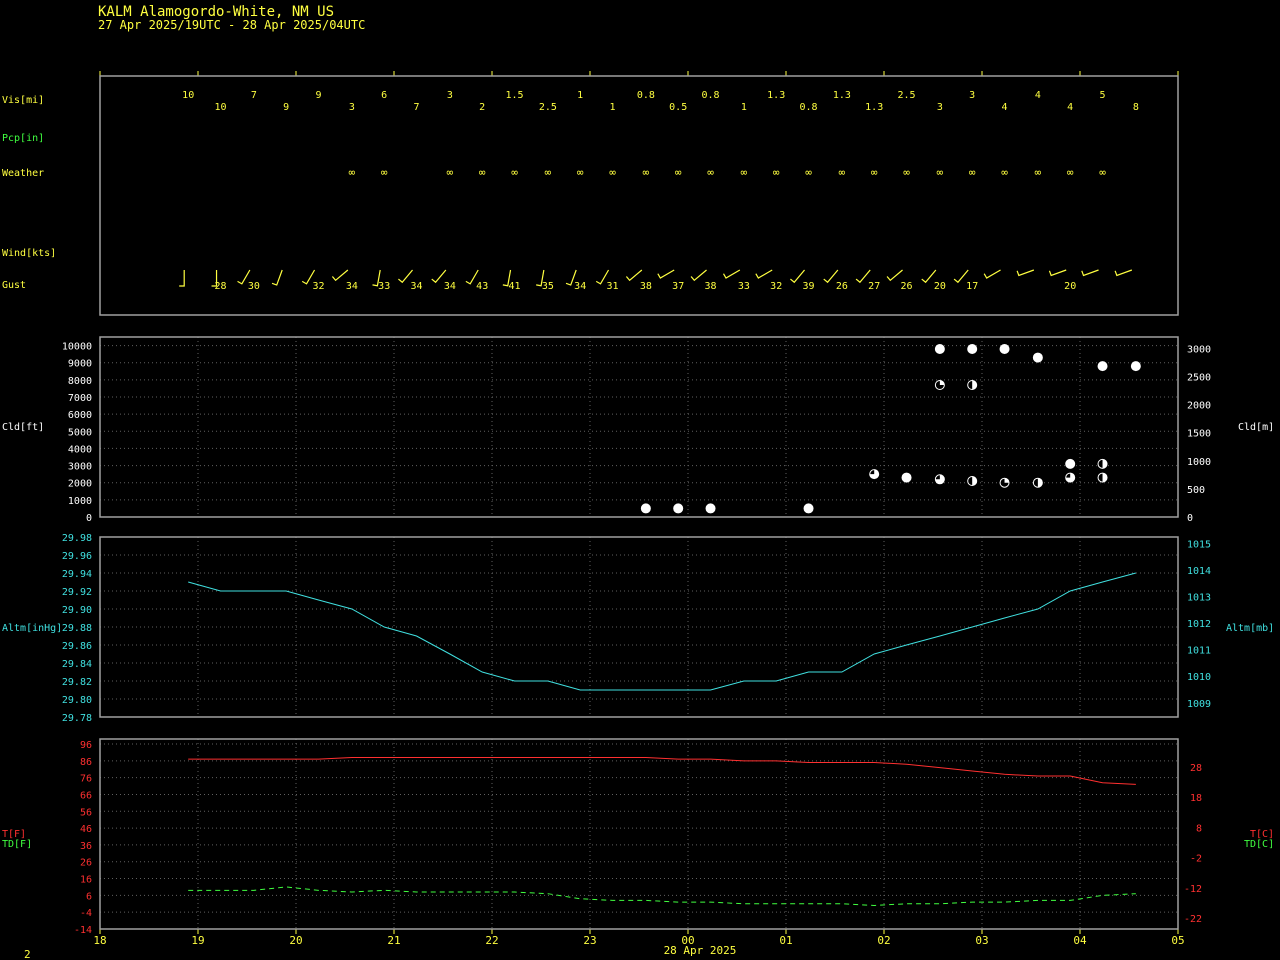 The image size is (1280, 960). What do you see at coordinates (17, 844) in the screenshot?
I see `dewpoint-f-label: TD[F]` at bounding box center [17, 844].